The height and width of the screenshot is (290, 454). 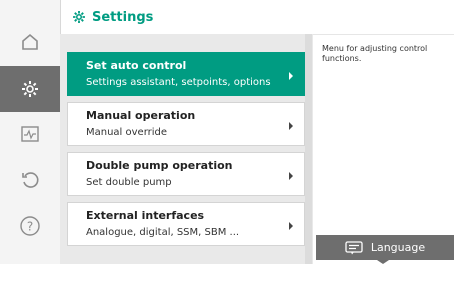 I want to click on menu-item-manual-operation: Manual operation Manual override, so click(x=186, y=124).